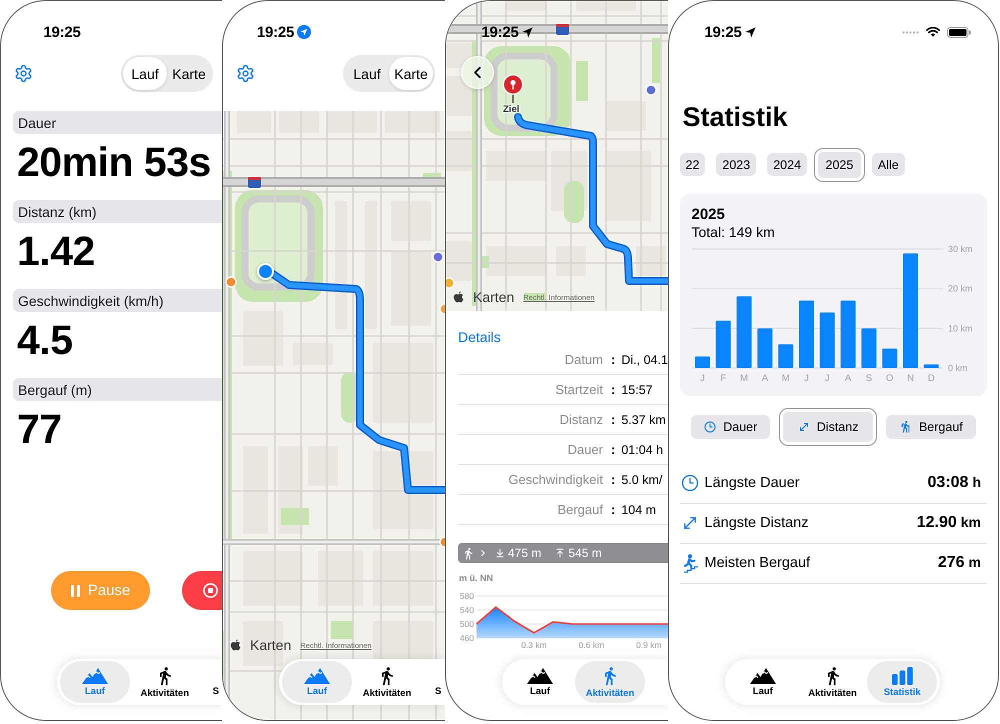  What do you see at coordinates (839, 165) in the screenshot?
I see `year-chip: 2025` at bounding box center [839, 165].